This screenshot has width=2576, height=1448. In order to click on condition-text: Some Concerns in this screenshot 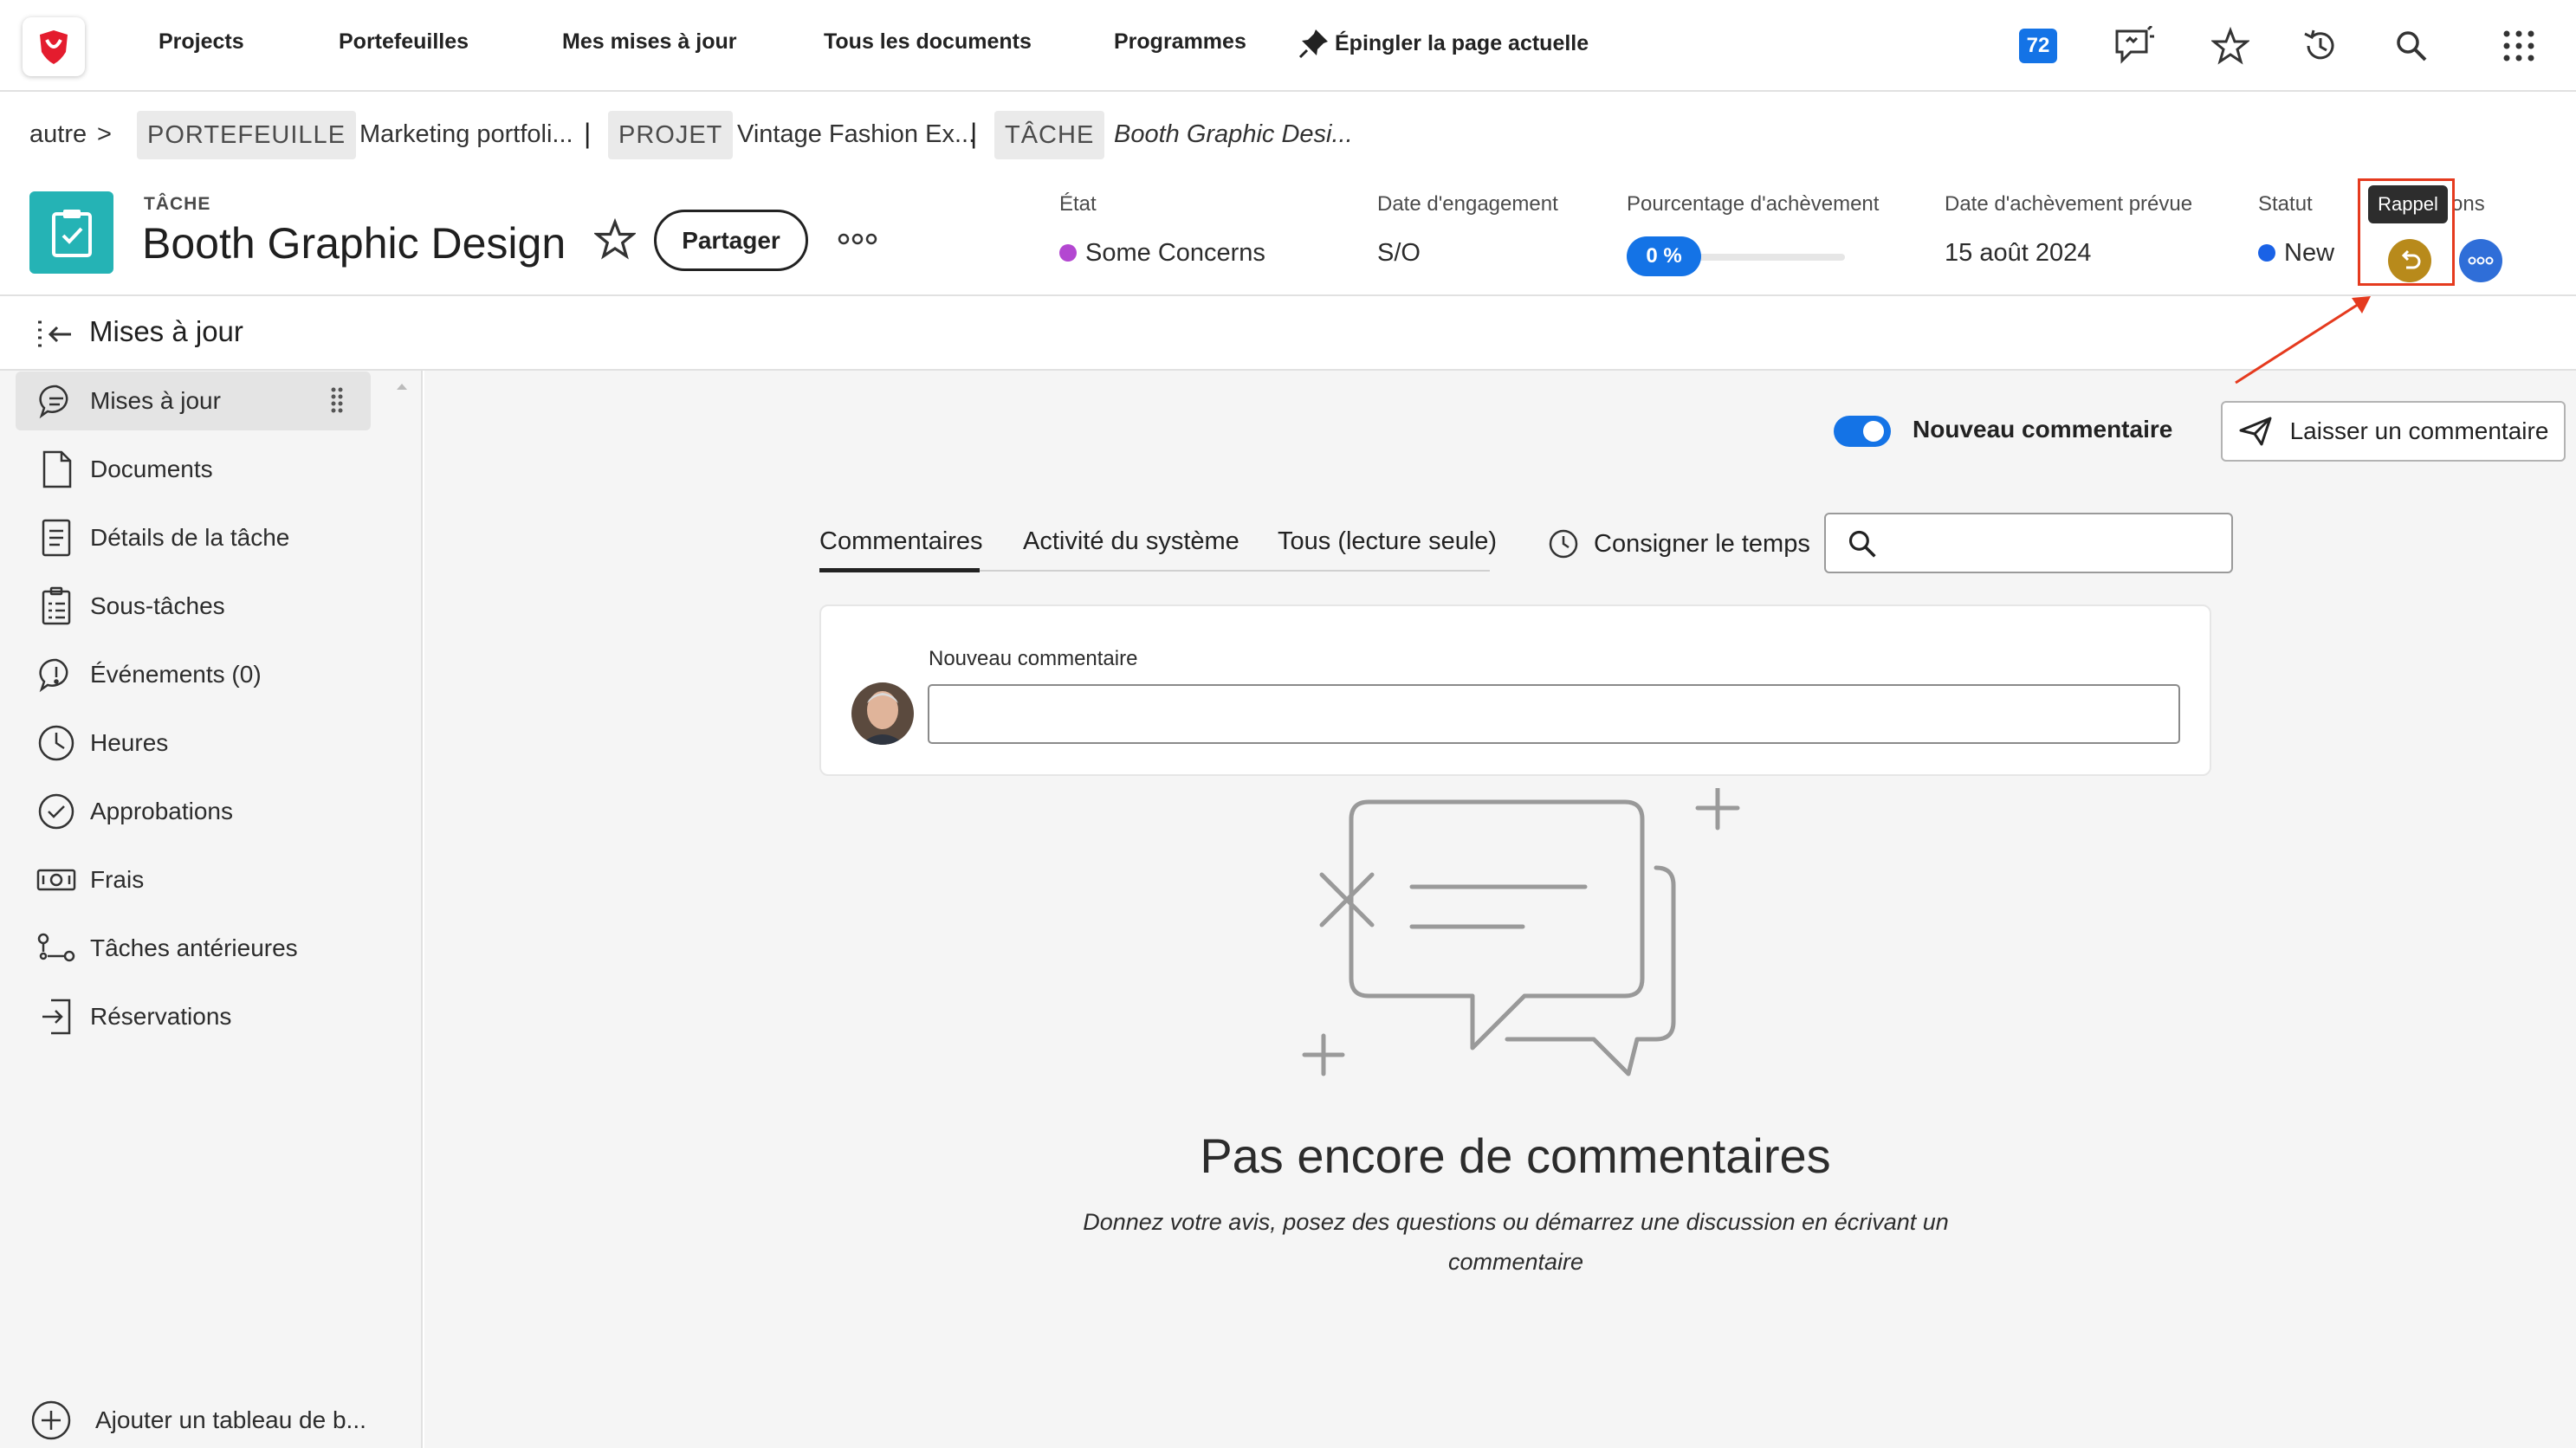, I will do `click(1175, 253)`.